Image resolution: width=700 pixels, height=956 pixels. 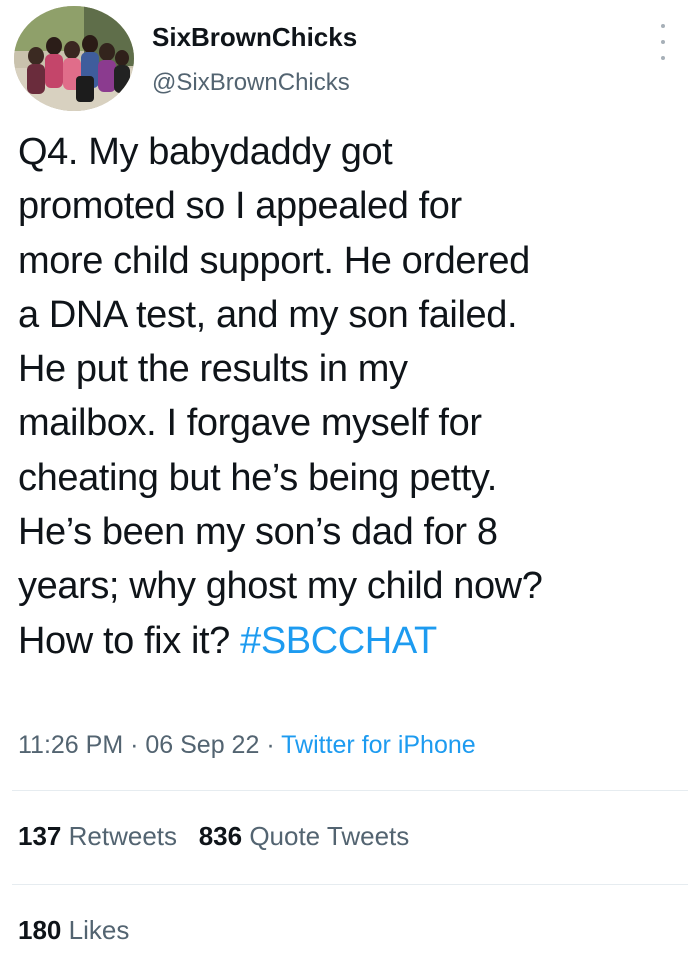 I want to click on share-stats: 137 Retweets 836 Quote Tweets, so click(x=213, y=836).